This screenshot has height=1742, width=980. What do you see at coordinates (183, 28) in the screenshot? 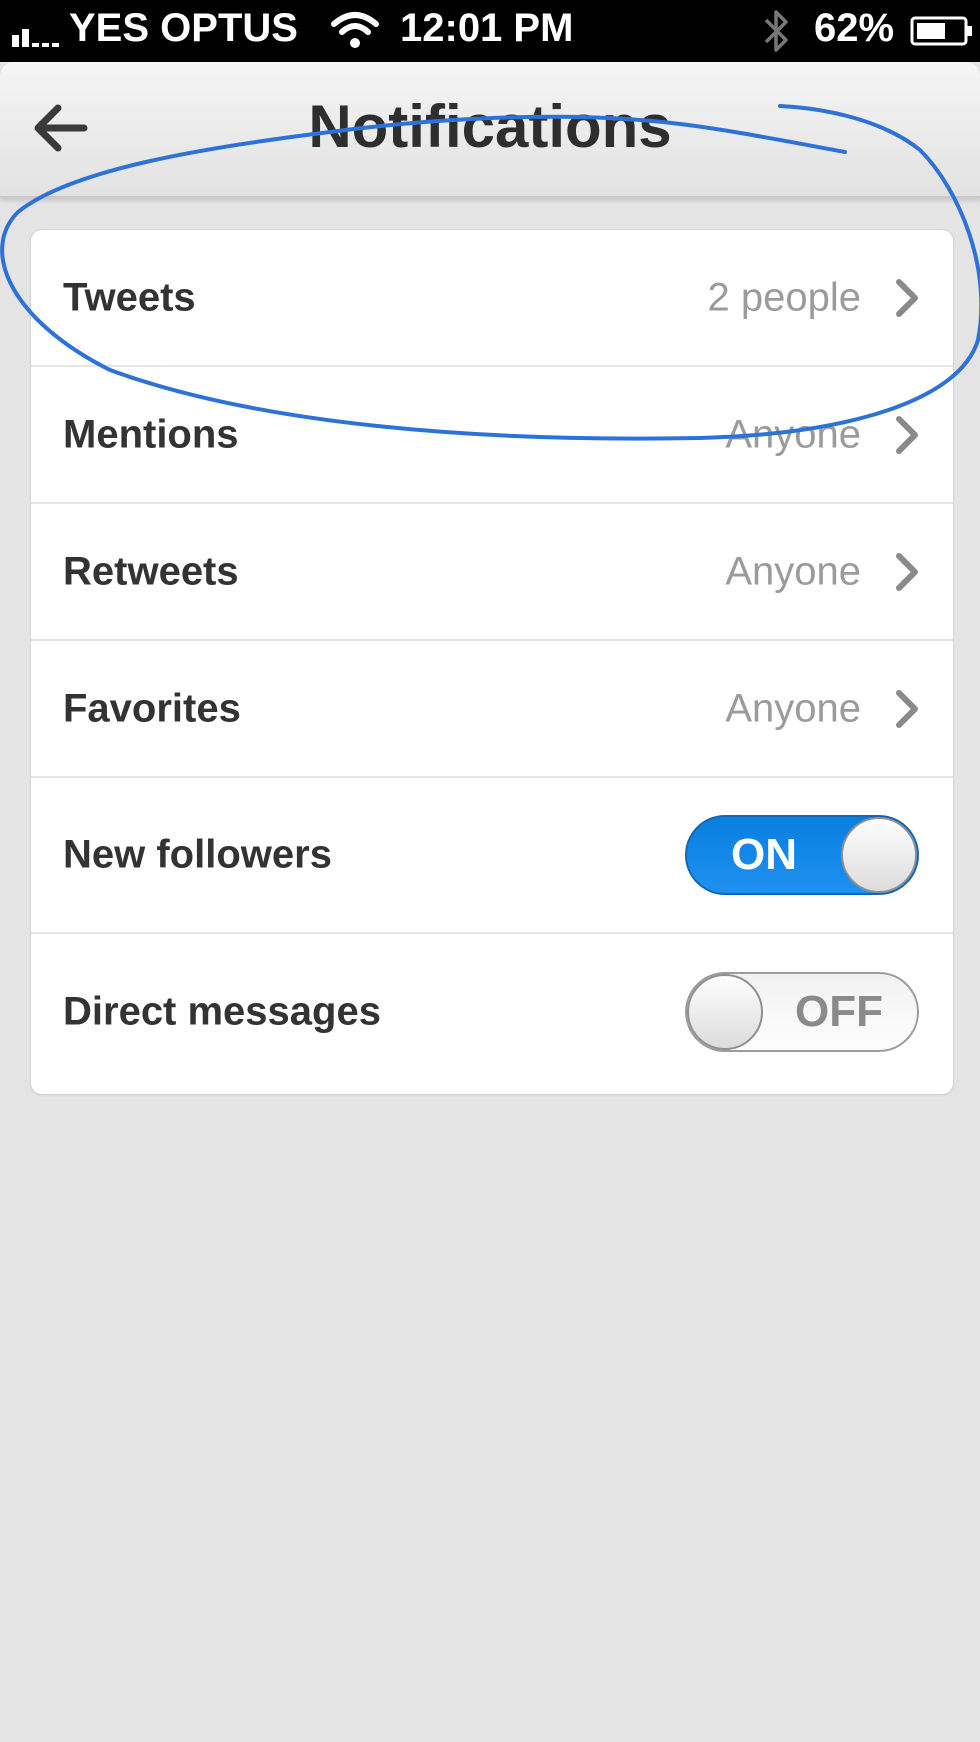
I see `carrier-name: YES OPTUS` at bounding box center [183, 28].